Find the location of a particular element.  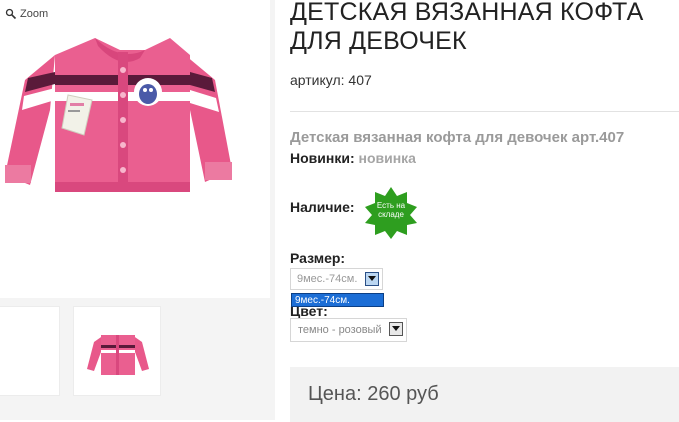

size-label: Размер: is located at coordinates (318, 258).